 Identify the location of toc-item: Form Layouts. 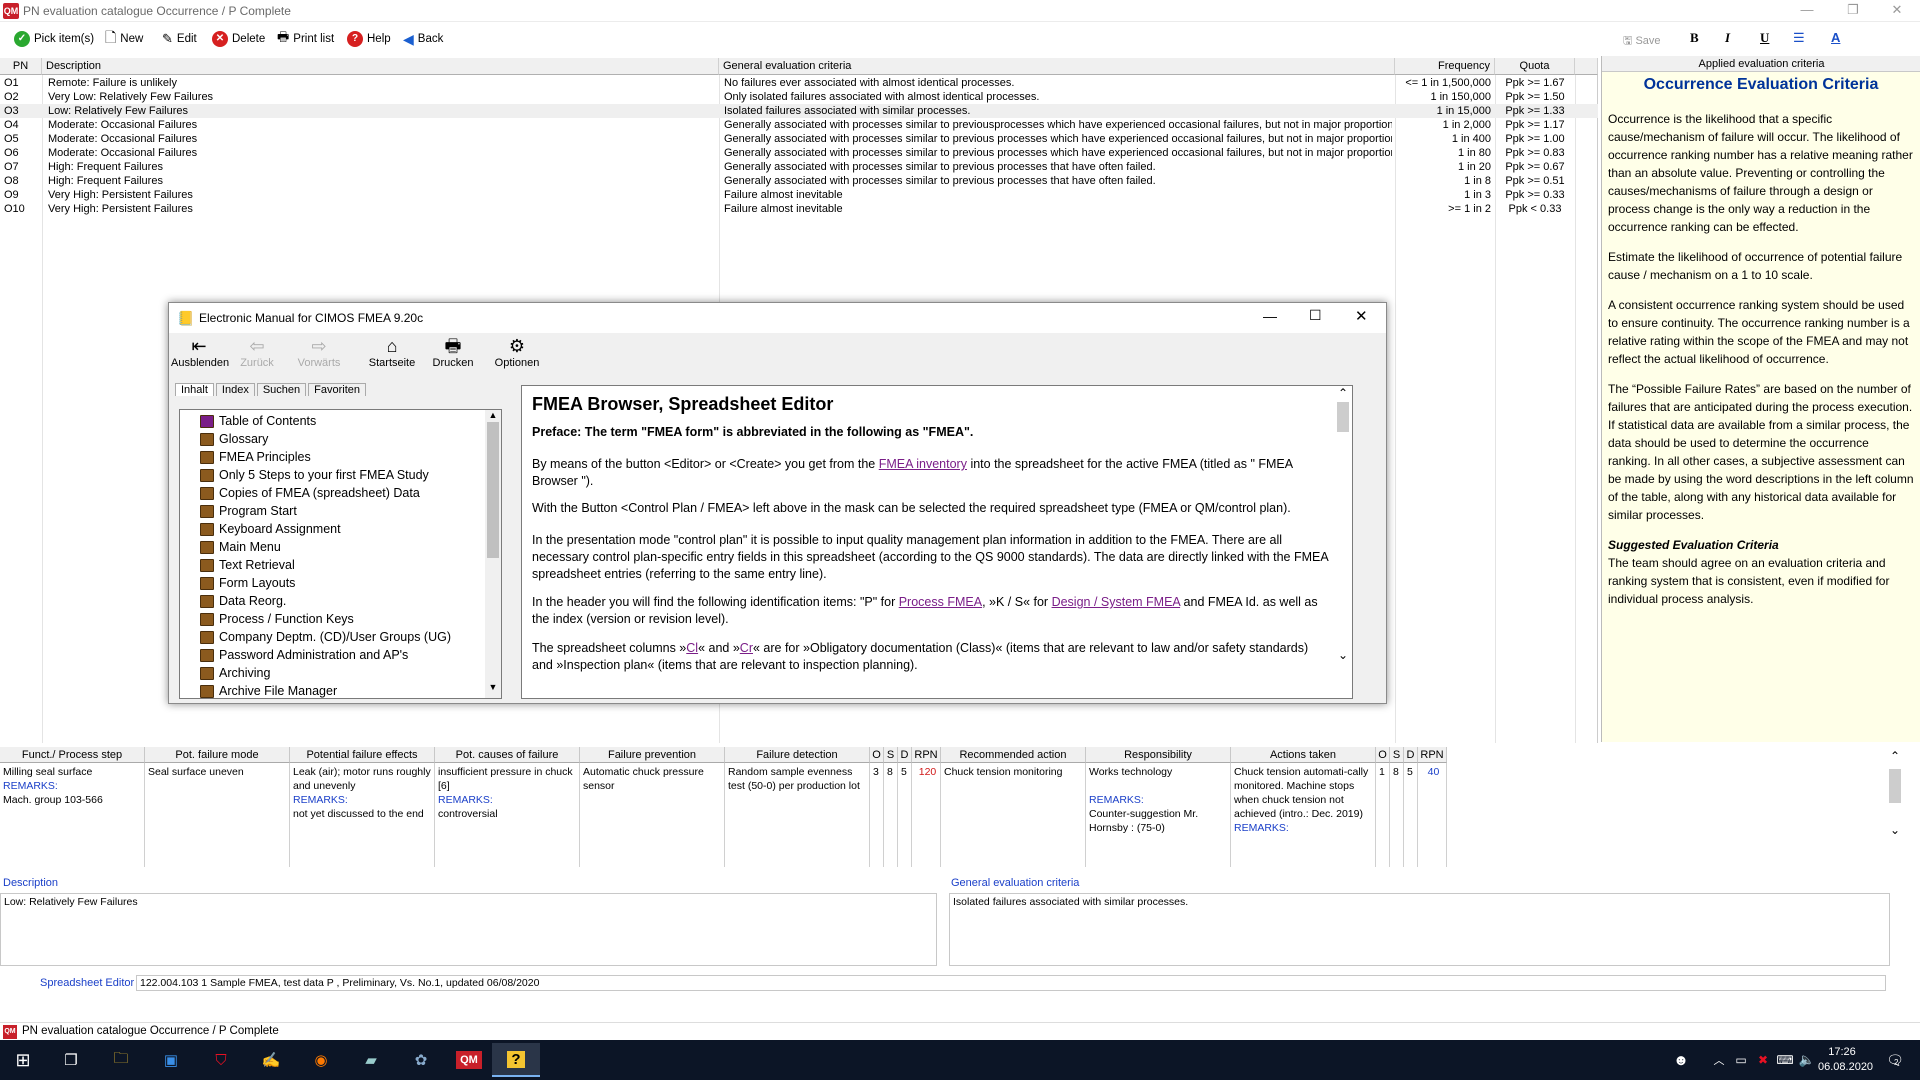
(247, 583).